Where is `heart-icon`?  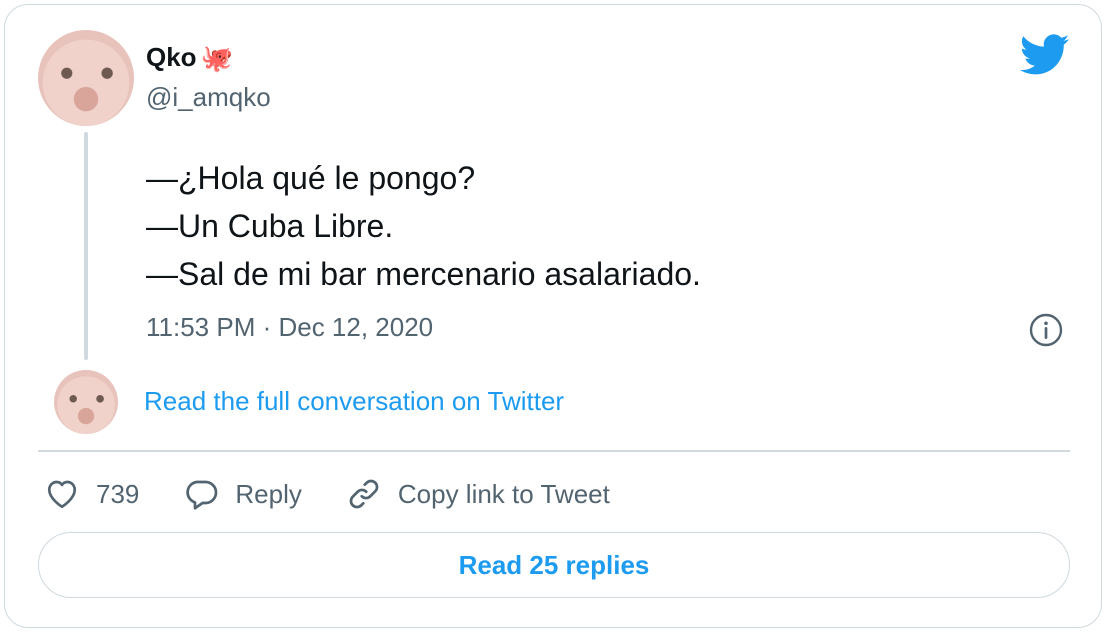 heart-icon is located at coordinates (62, 494).